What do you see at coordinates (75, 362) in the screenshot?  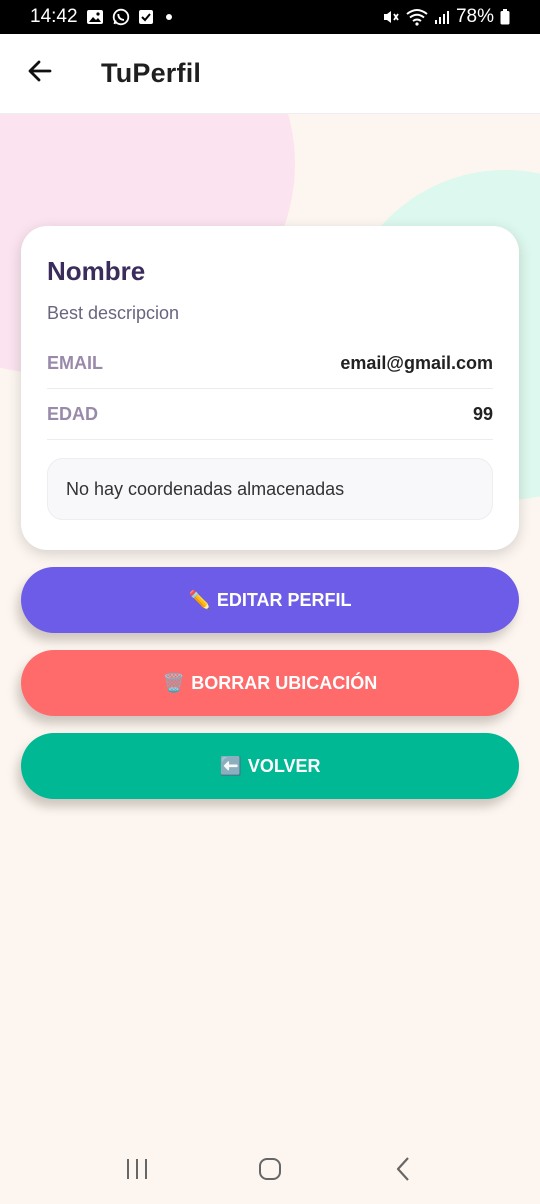 I see `email-label: EMAIL` at bounding box center [75, 362].